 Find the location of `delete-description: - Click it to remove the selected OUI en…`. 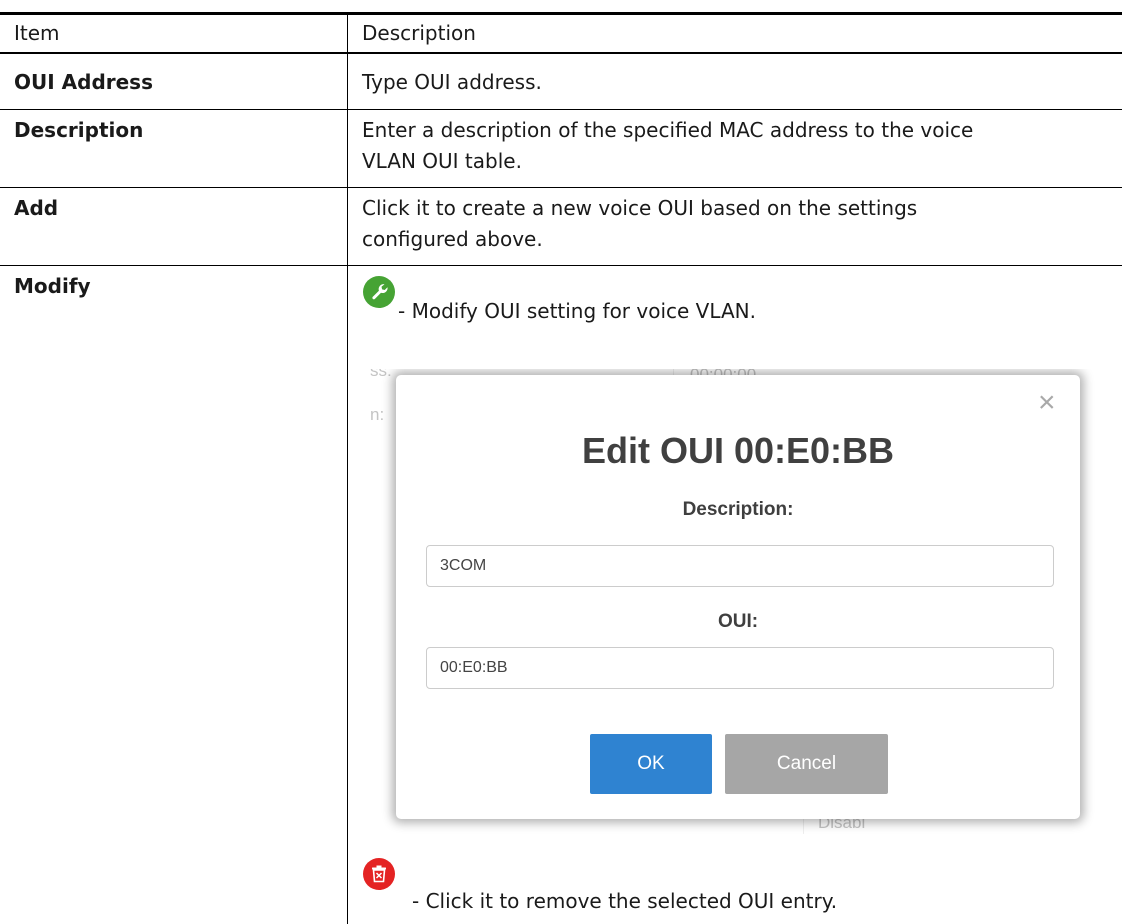

delete-description: - Click it to remove the selected OUI en… is located at coordinates (625, 901).